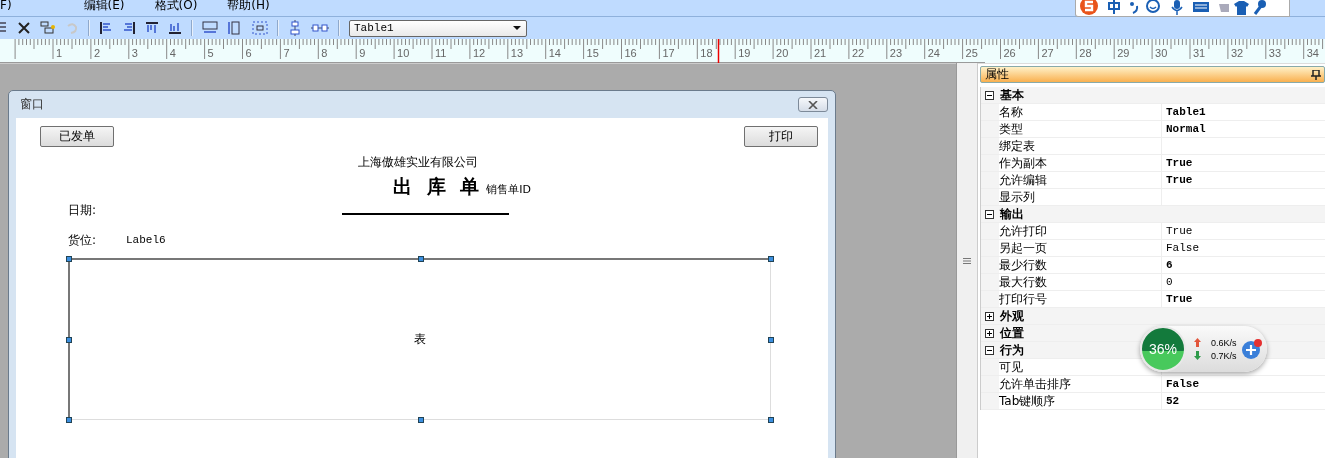 The height and width of the screenshot is (458, 1325). What do you see at coordinates (32, 104) in the screenshot?
I see `window-title: 窗口` at bounding box center [32, 104].